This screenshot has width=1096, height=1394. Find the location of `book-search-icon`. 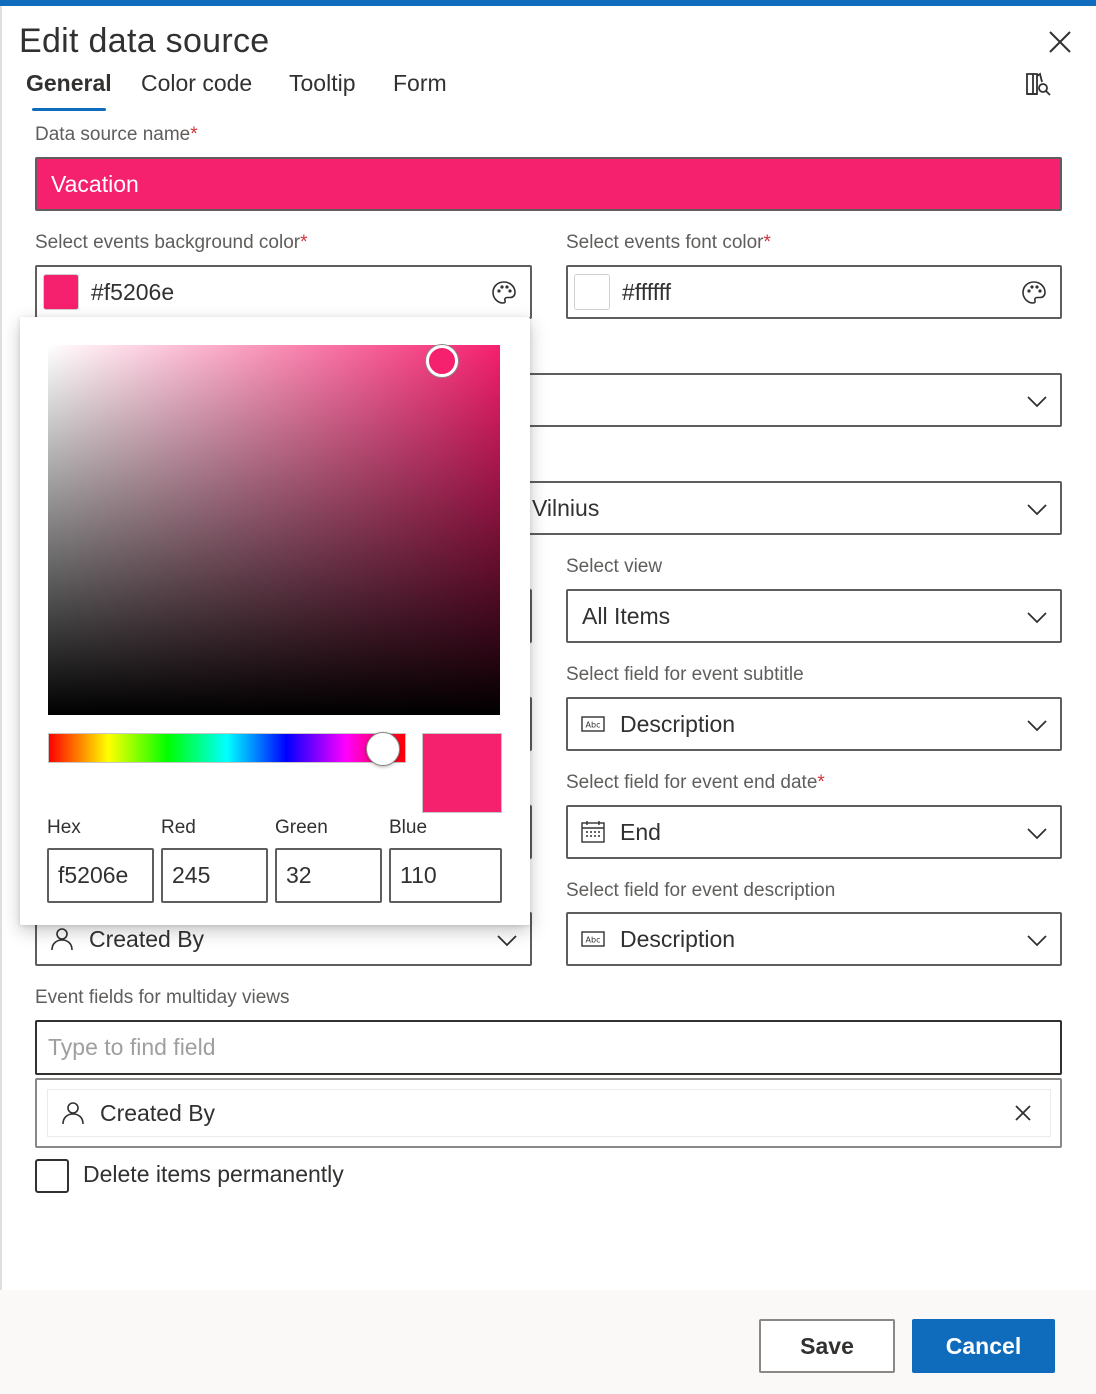

book-search-icon is located at coordinates (1038, 84).